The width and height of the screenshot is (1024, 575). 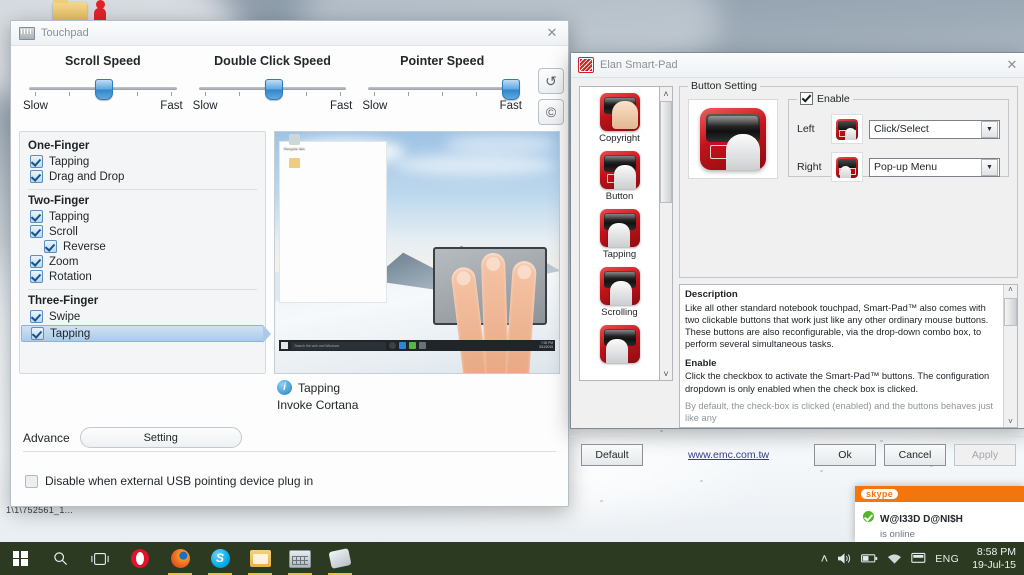 I want to click on option-two-finger-reverse: Reverse, so click(x=142, y=246).